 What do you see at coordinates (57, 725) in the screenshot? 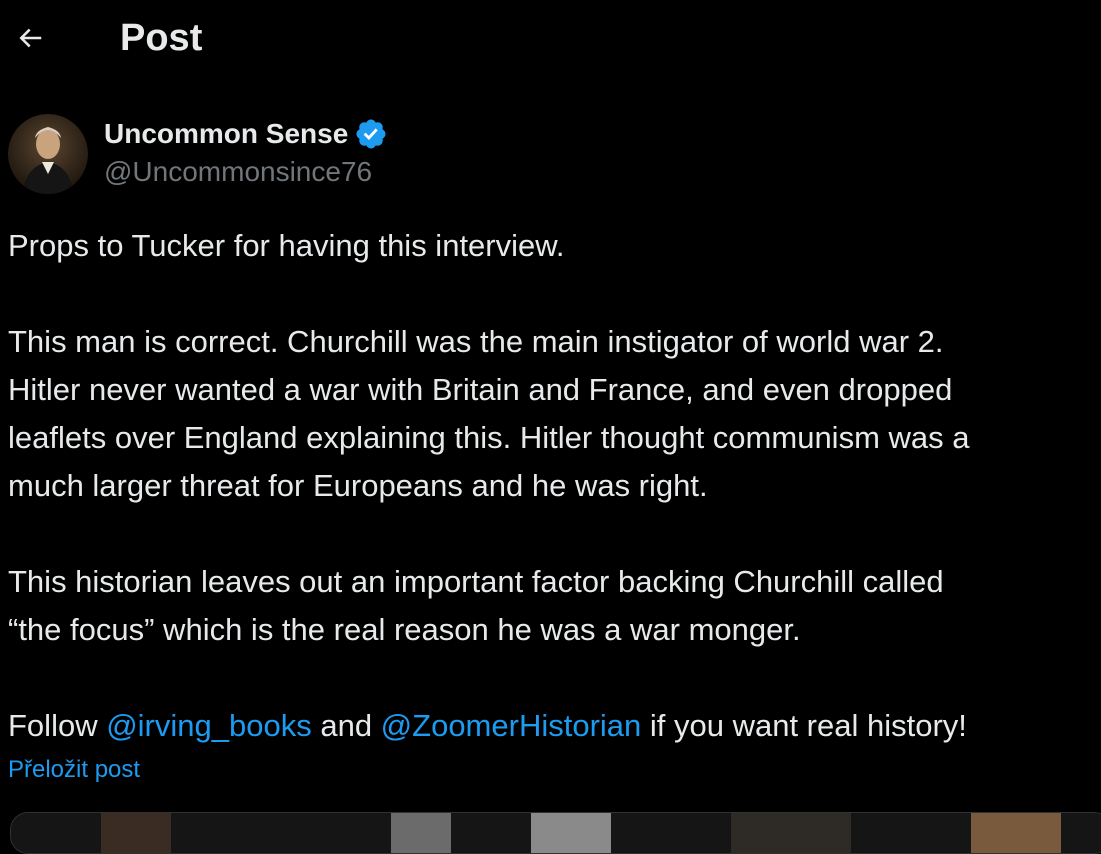
I see `tweet-text-segment: Follow` at bounding box center [57, 725].